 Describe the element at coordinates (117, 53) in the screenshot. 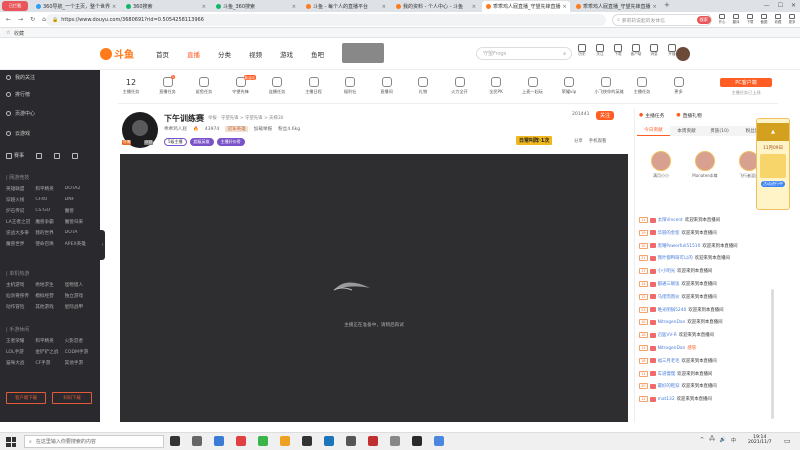

I see `site-logo: 斗鱼` at that location.